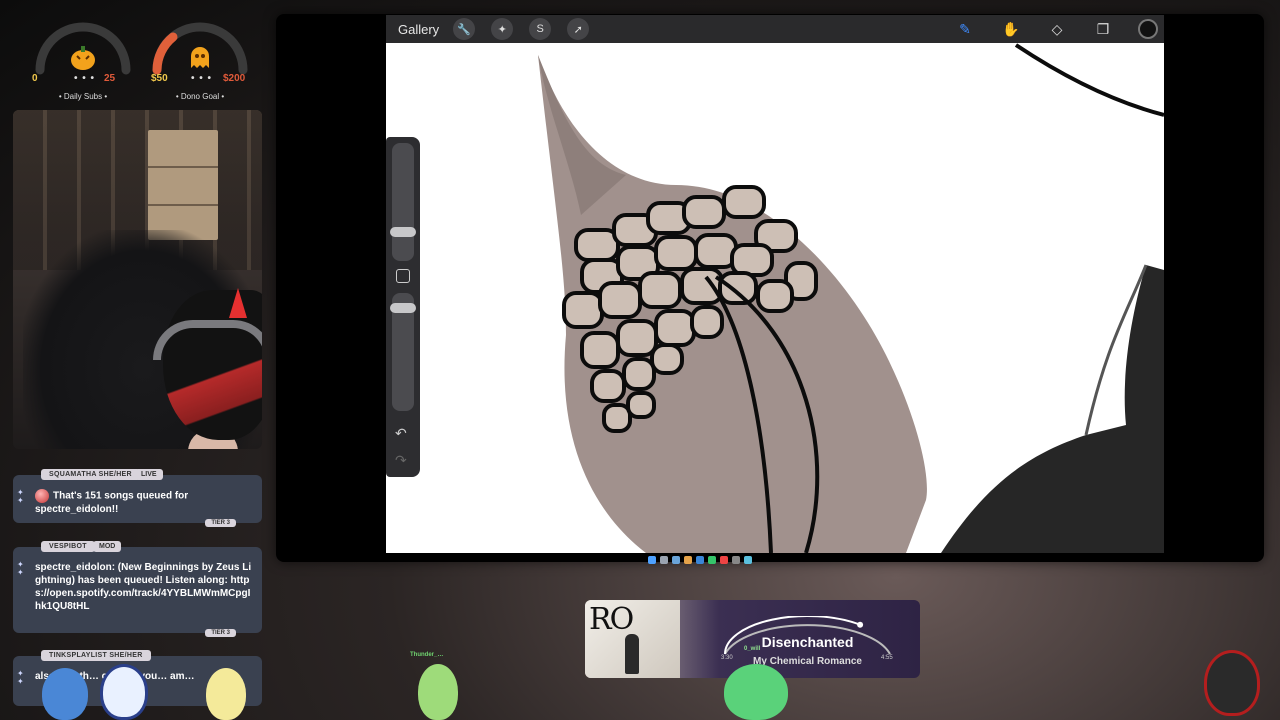 The height and width of the screenshot is (720, 1280). I want to click on cat-mascot, so click(124, 692).